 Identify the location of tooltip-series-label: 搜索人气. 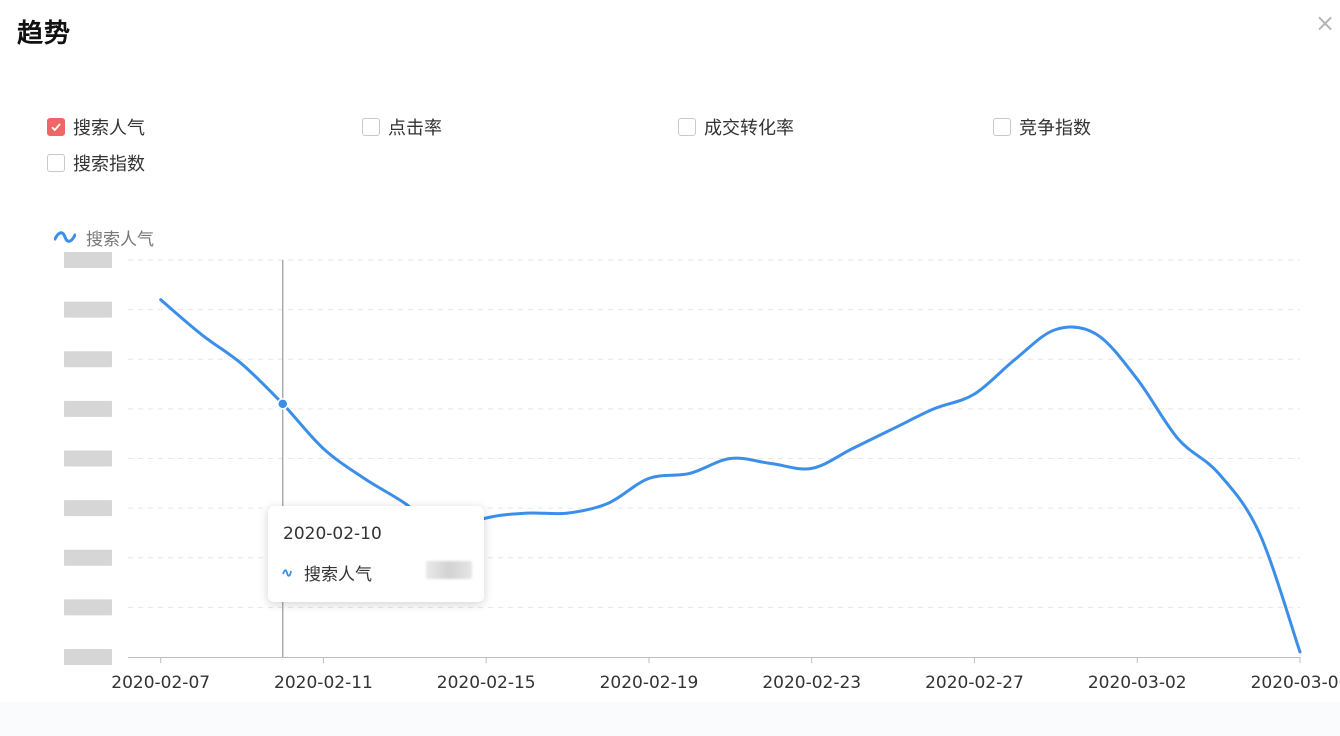
(338, 575).